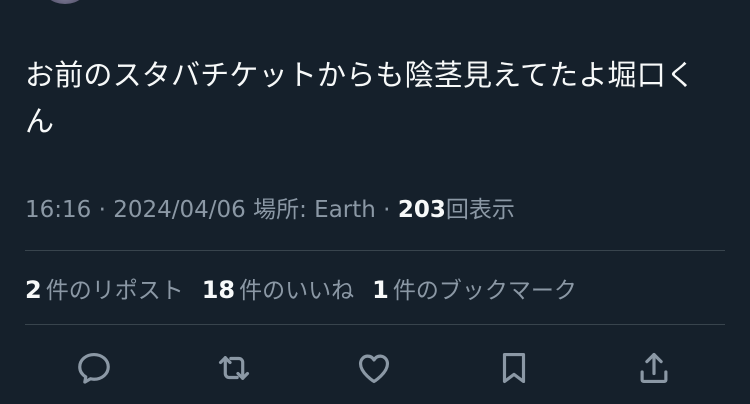 Image resolution: width=750 pixels, height=404 pixels. I want to click on action-bar, so click(375, 368).